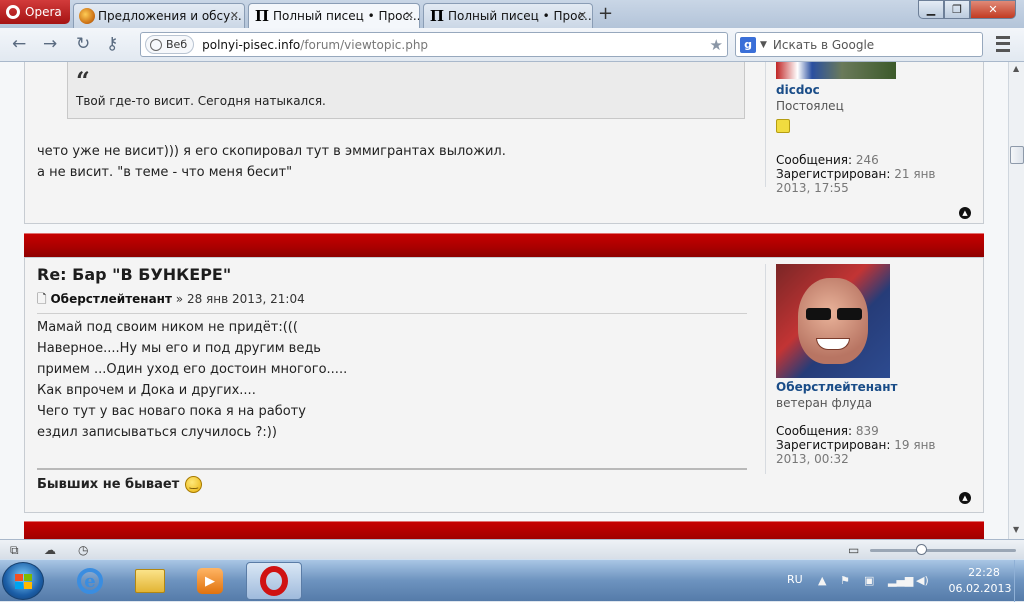 This screenshot has height=602, width=1024. Describe the element at coordinates (845, 580) in the screenshot. I see `action-center-icon: ⚑` at that location.